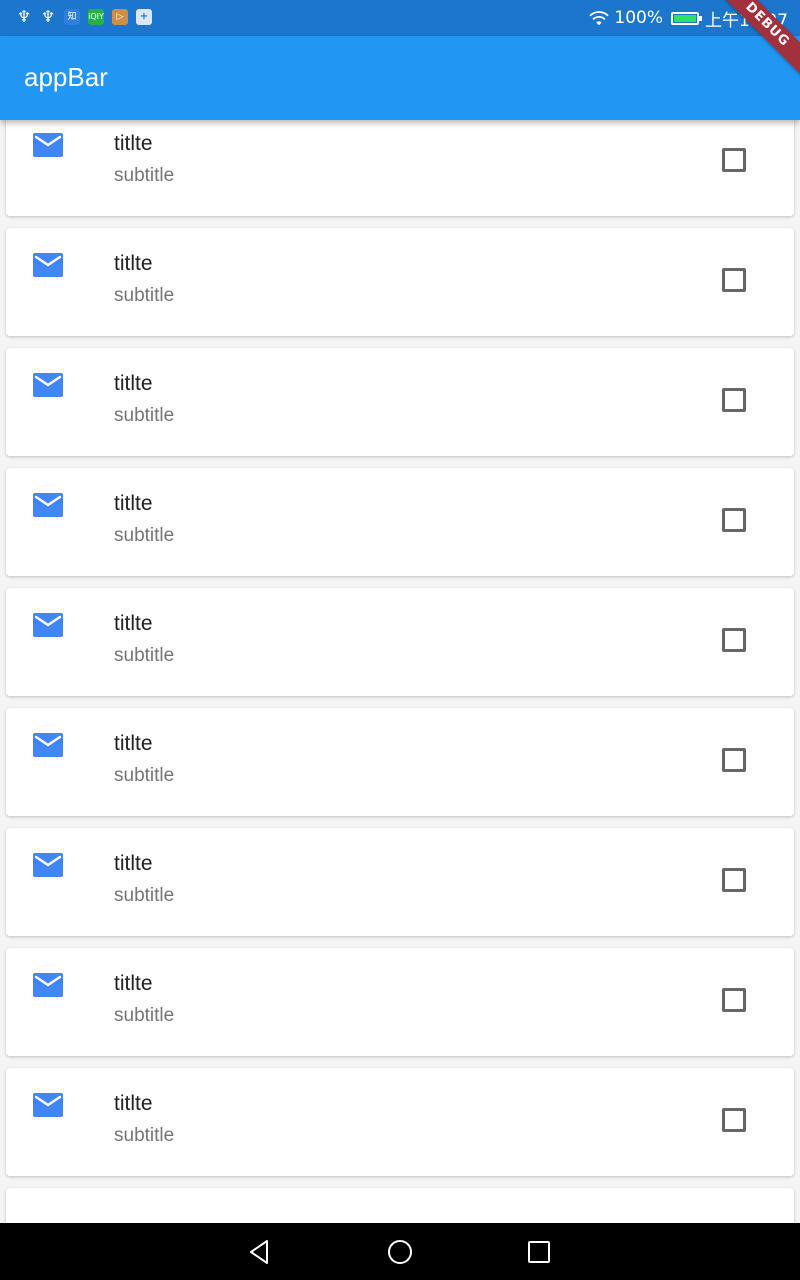 The height and width of the screenshot is (1280, 800). I want to click on zhihu-icon: 知, so click(72, 17).